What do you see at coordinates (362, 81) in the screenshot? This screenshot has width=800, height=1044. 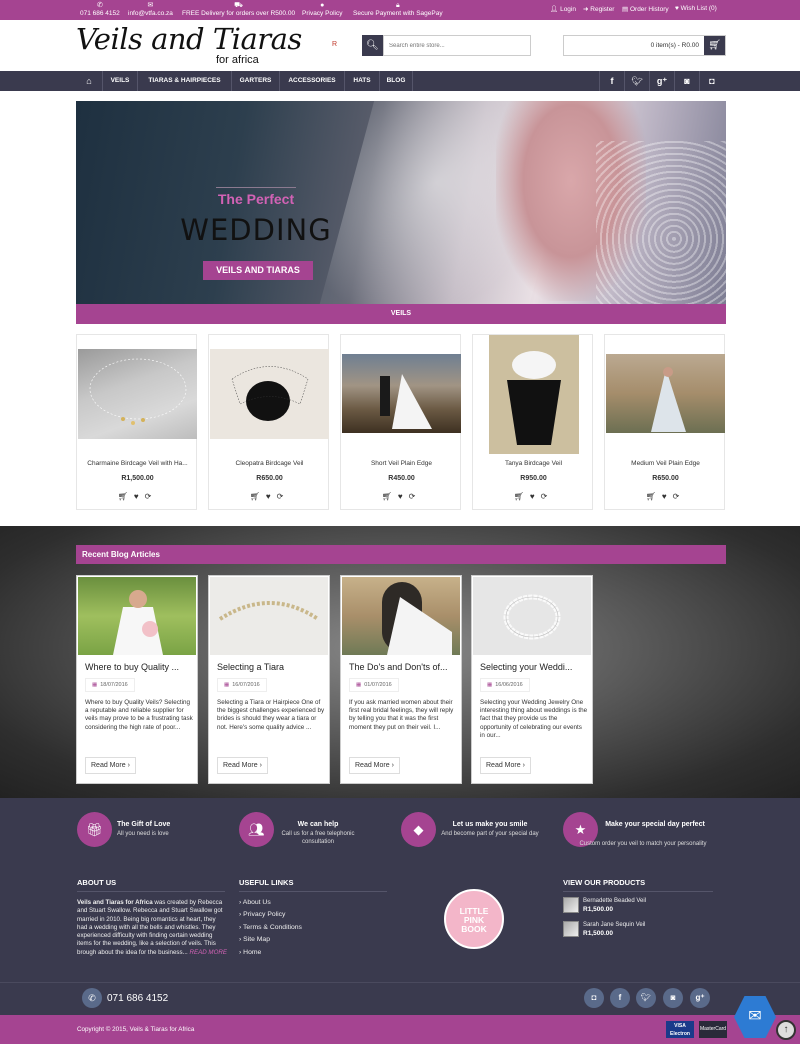 I see `nav-item-hats: HATS` at bounding box center [362, 81].